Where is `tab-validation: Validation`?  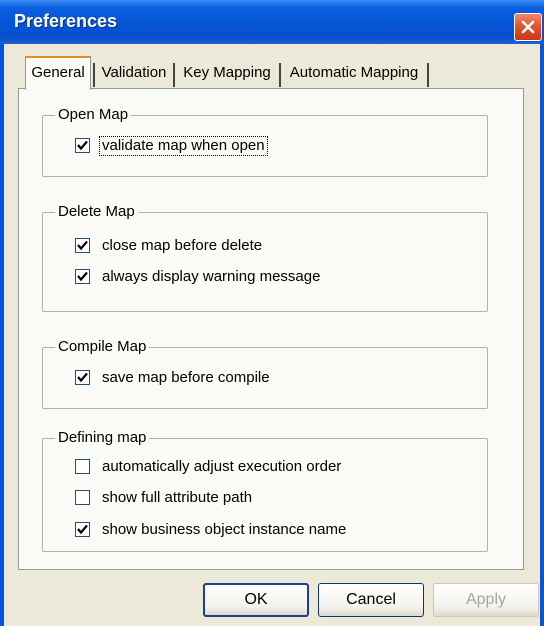 tab-validation: Validation is located at coordinates (134, 74).